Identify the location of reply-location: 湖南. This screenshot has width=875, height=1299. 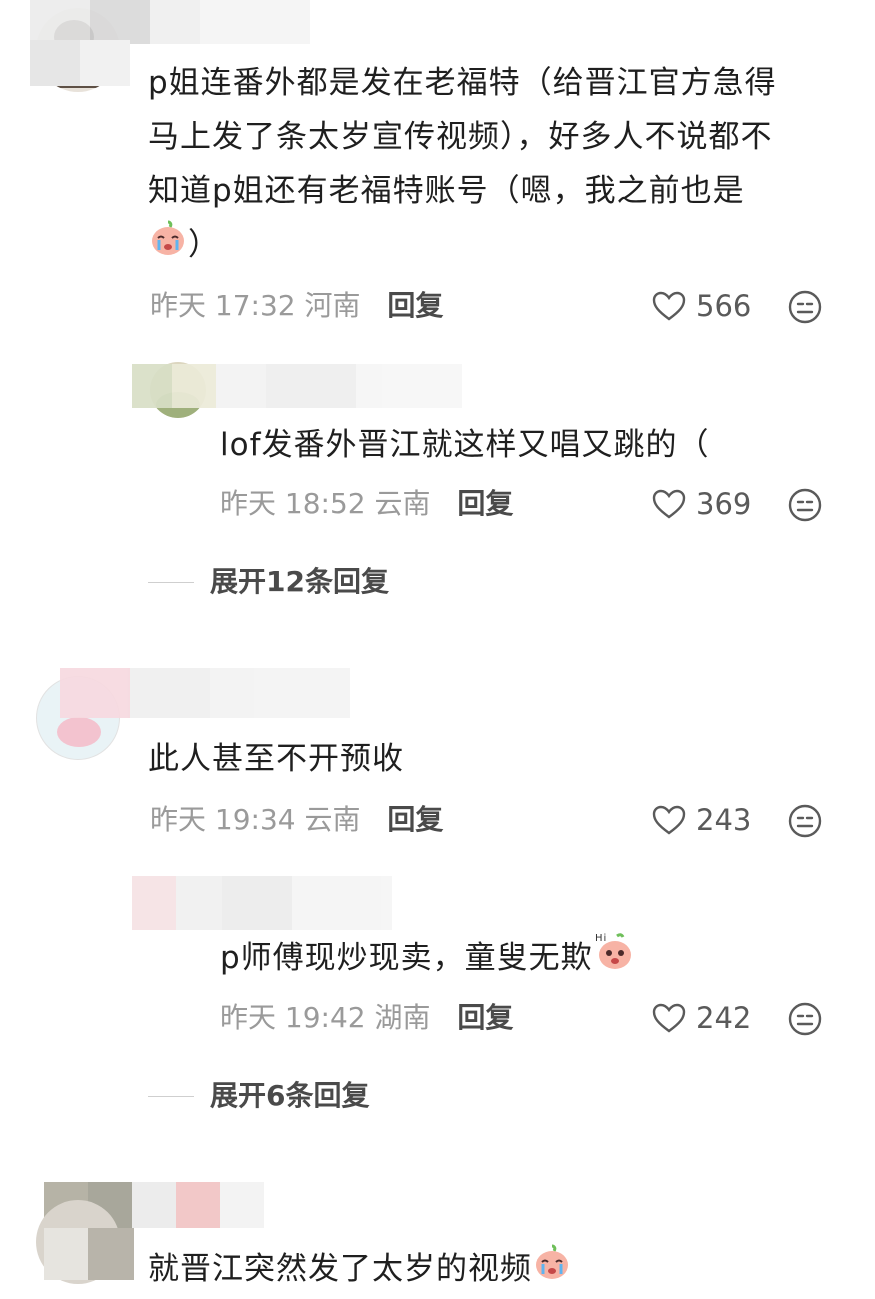
(402, 1017).